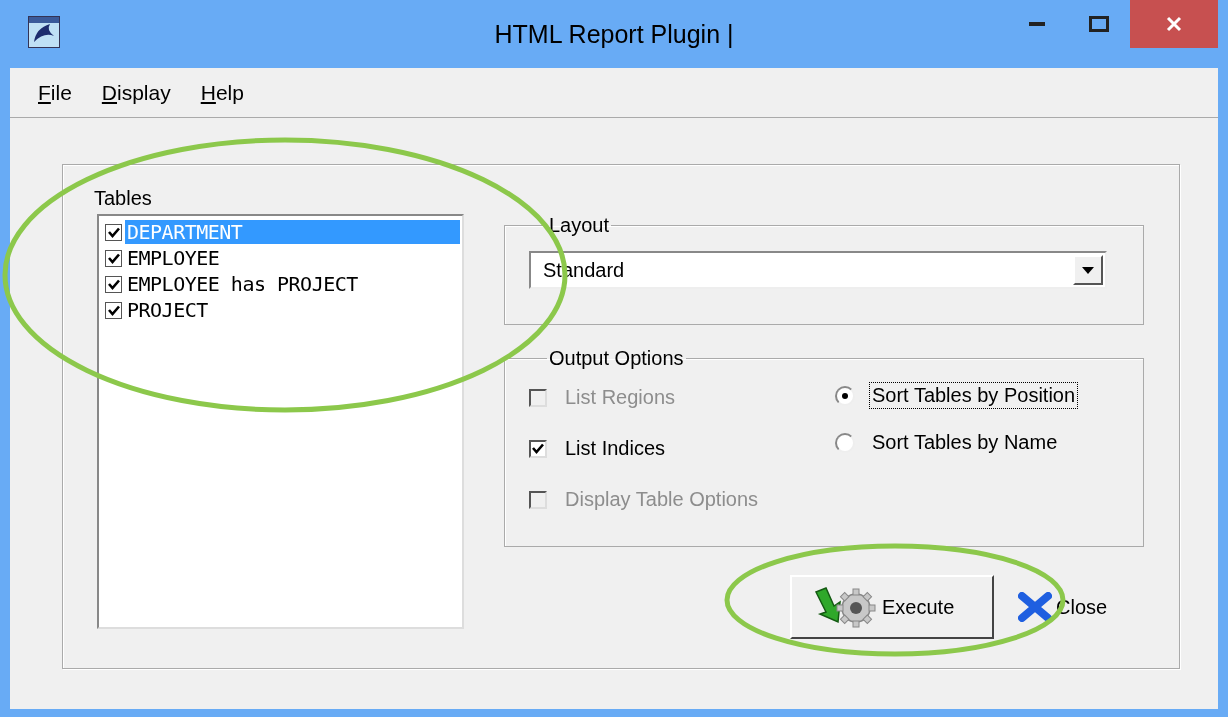 The width and height of the screenshot is (1228, 717). Describe the element at coordinates (1035, 607) in the screenshot. I see `cross-icon` at that location.